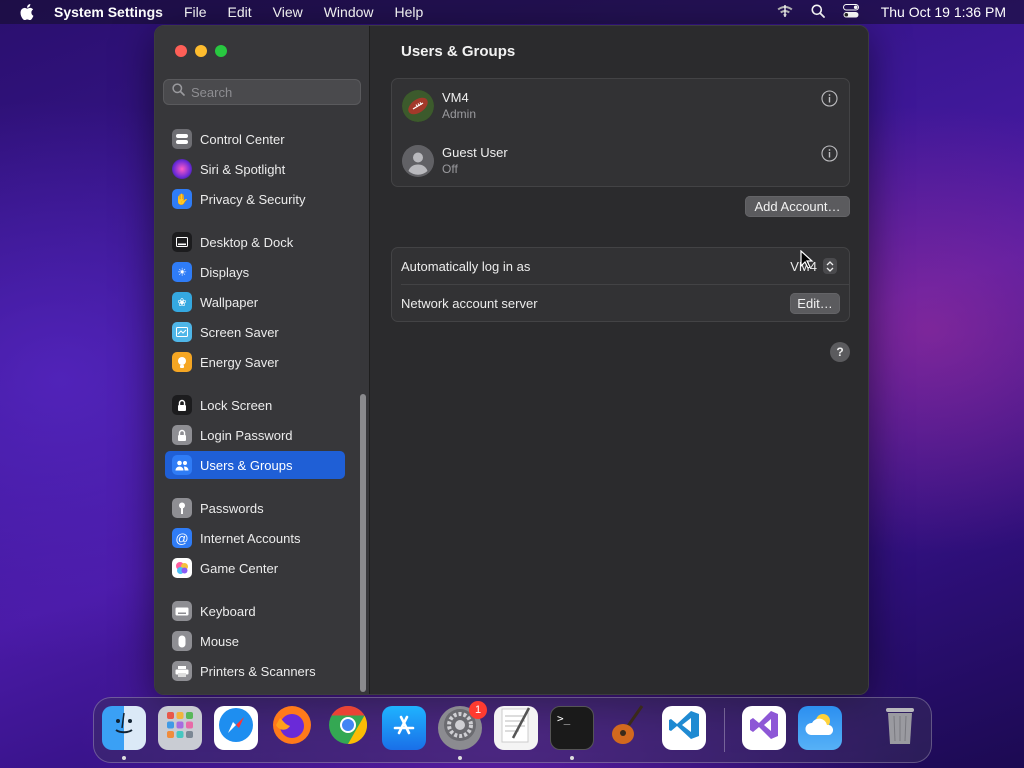 Image resolution: width=1024 pixels, height=768 pixels. I want to click on sidebar-item-desktop-dock: Desktop & Dock, so click(255, 242).